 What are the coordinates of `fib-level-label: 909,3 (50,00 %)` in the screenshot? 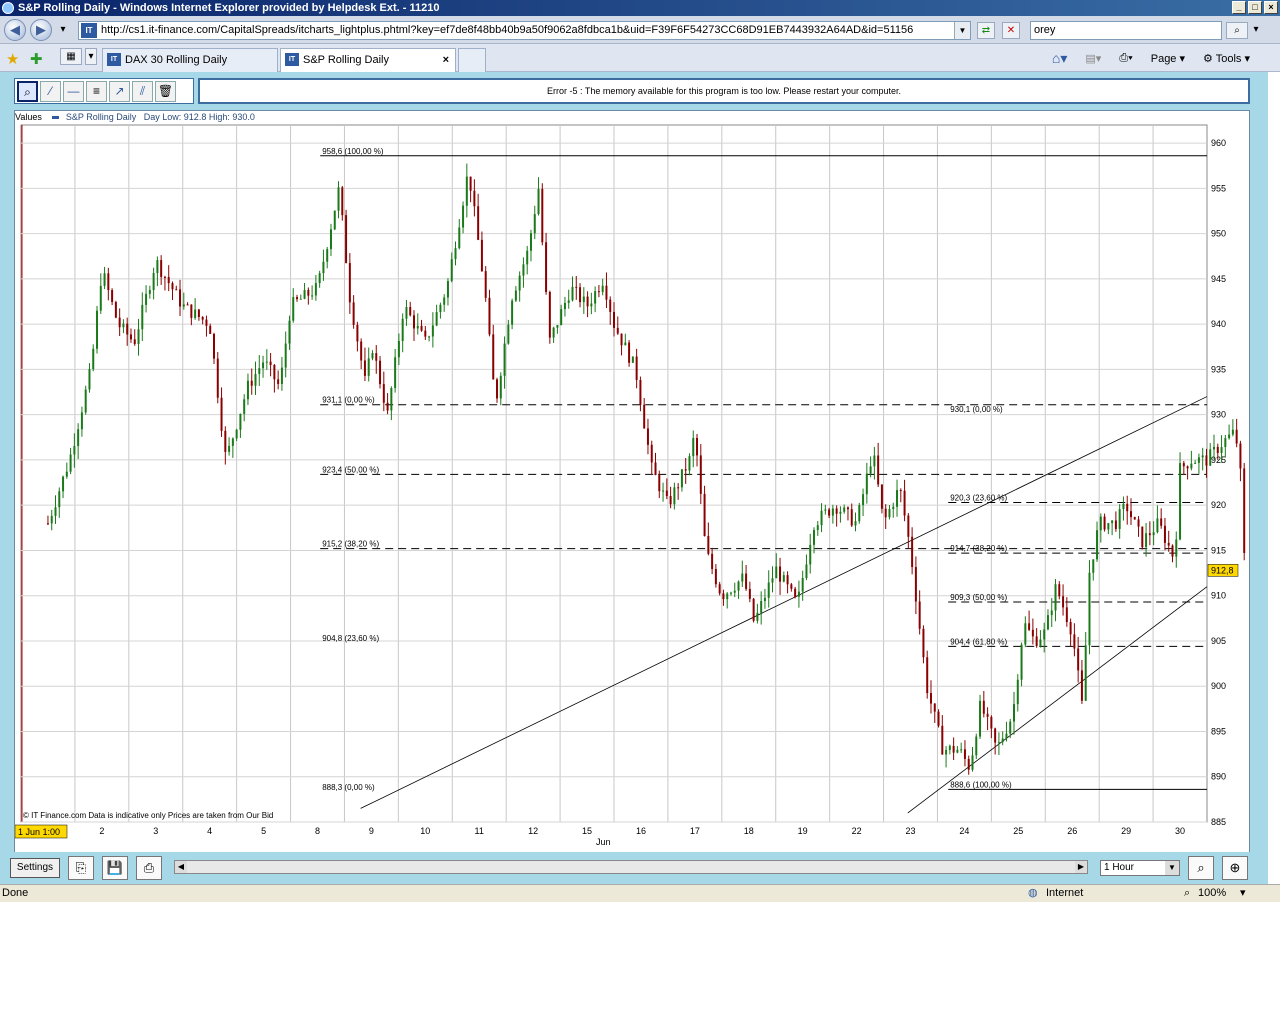 It's located at (978, 597).